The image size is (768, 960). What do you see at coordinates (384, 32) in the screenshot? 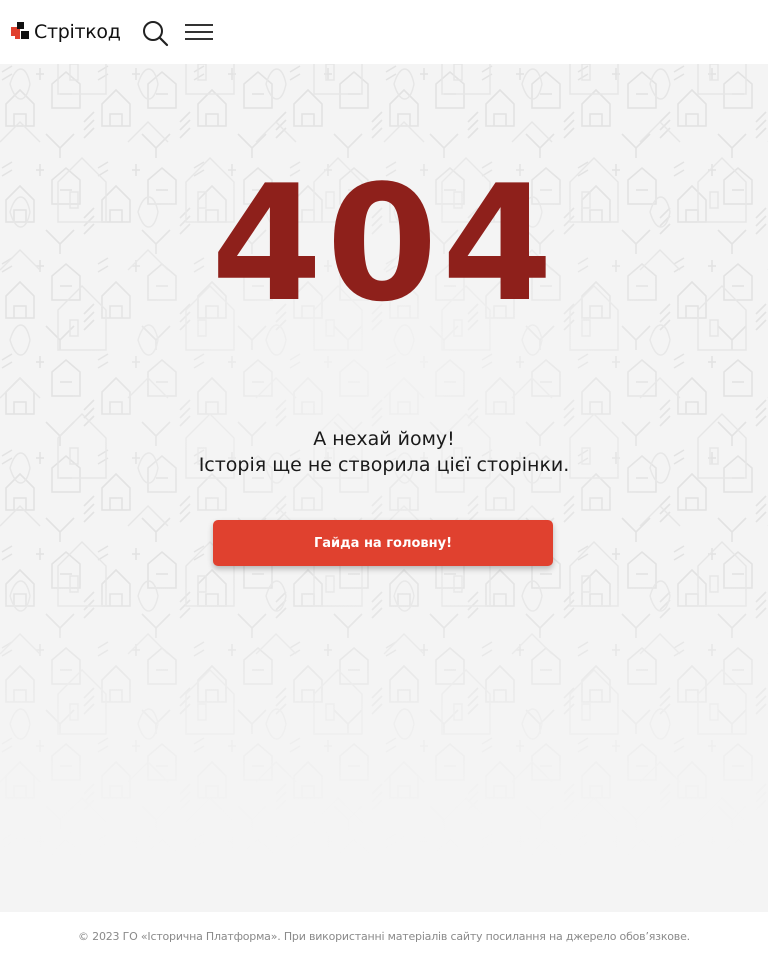
I see `site-header: Стріткод` at bounding box center [384, 32].